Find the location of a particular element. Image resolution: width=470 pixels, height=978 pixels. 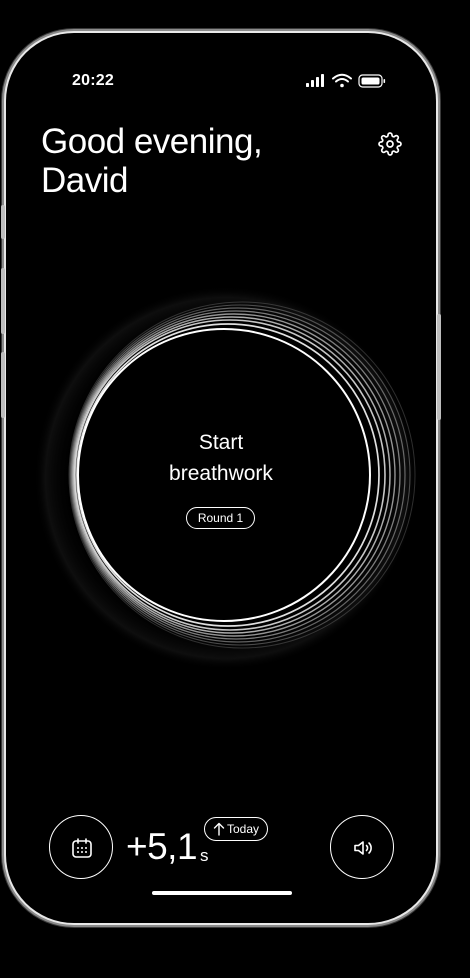

greeting-line-1: Good evening, is located at coordinates (152, 141).